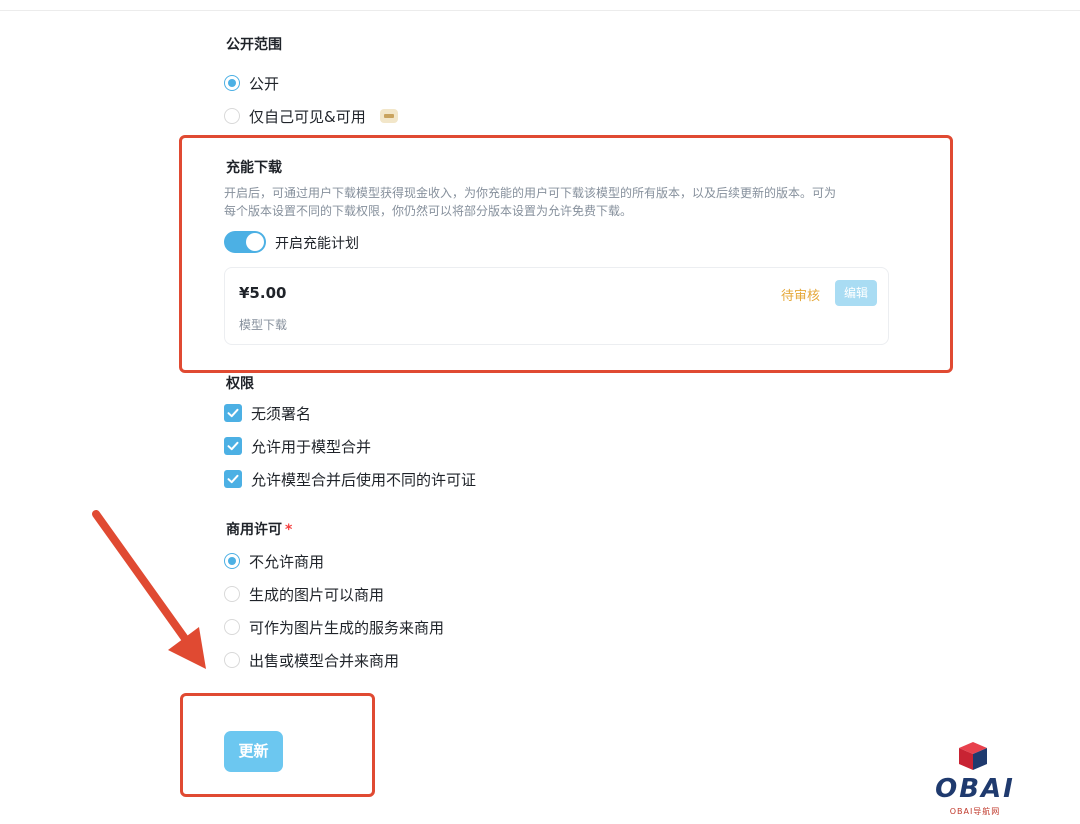 This screenshot has width=1080, height=824. Describe the element at coordinates (975, 811) in the screenshot. I see `logo-subtitle: OBAI导航网` at that location.